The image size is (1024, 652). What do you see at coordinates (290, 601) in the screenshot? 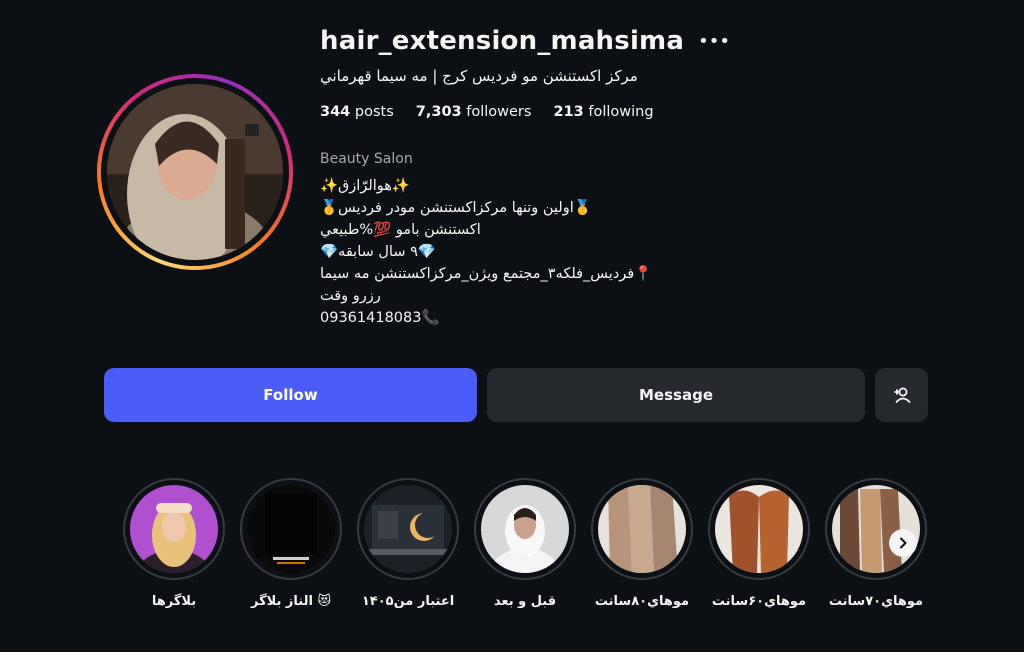
I see `highlight-label: الناز بلاگر 😻` at bounding box center [290, 601].